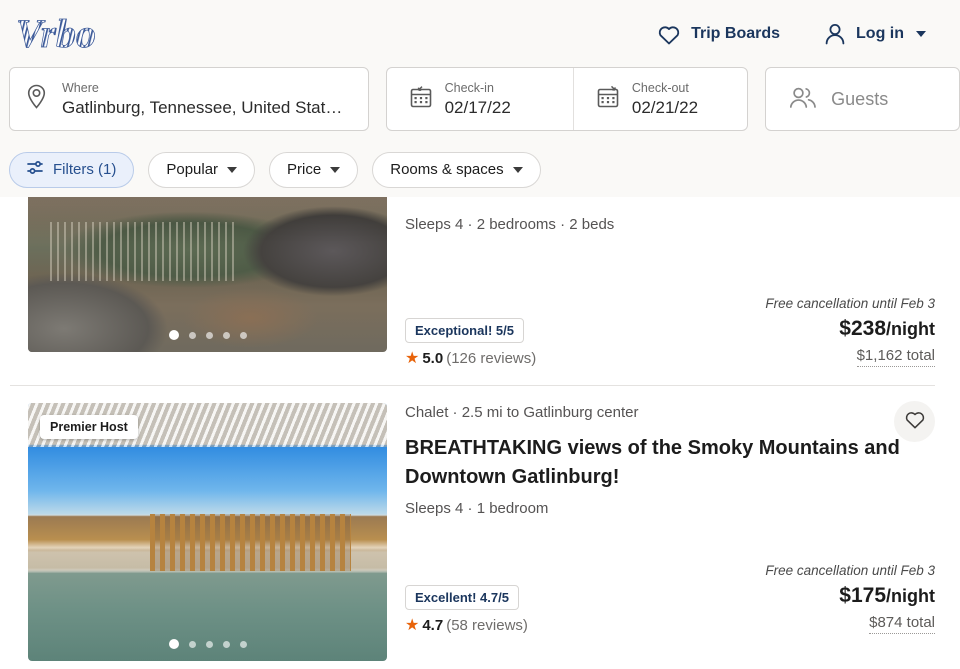 The image size is (960, 669). I want to click on listing-photo: Premier Host, so click(207, 532).